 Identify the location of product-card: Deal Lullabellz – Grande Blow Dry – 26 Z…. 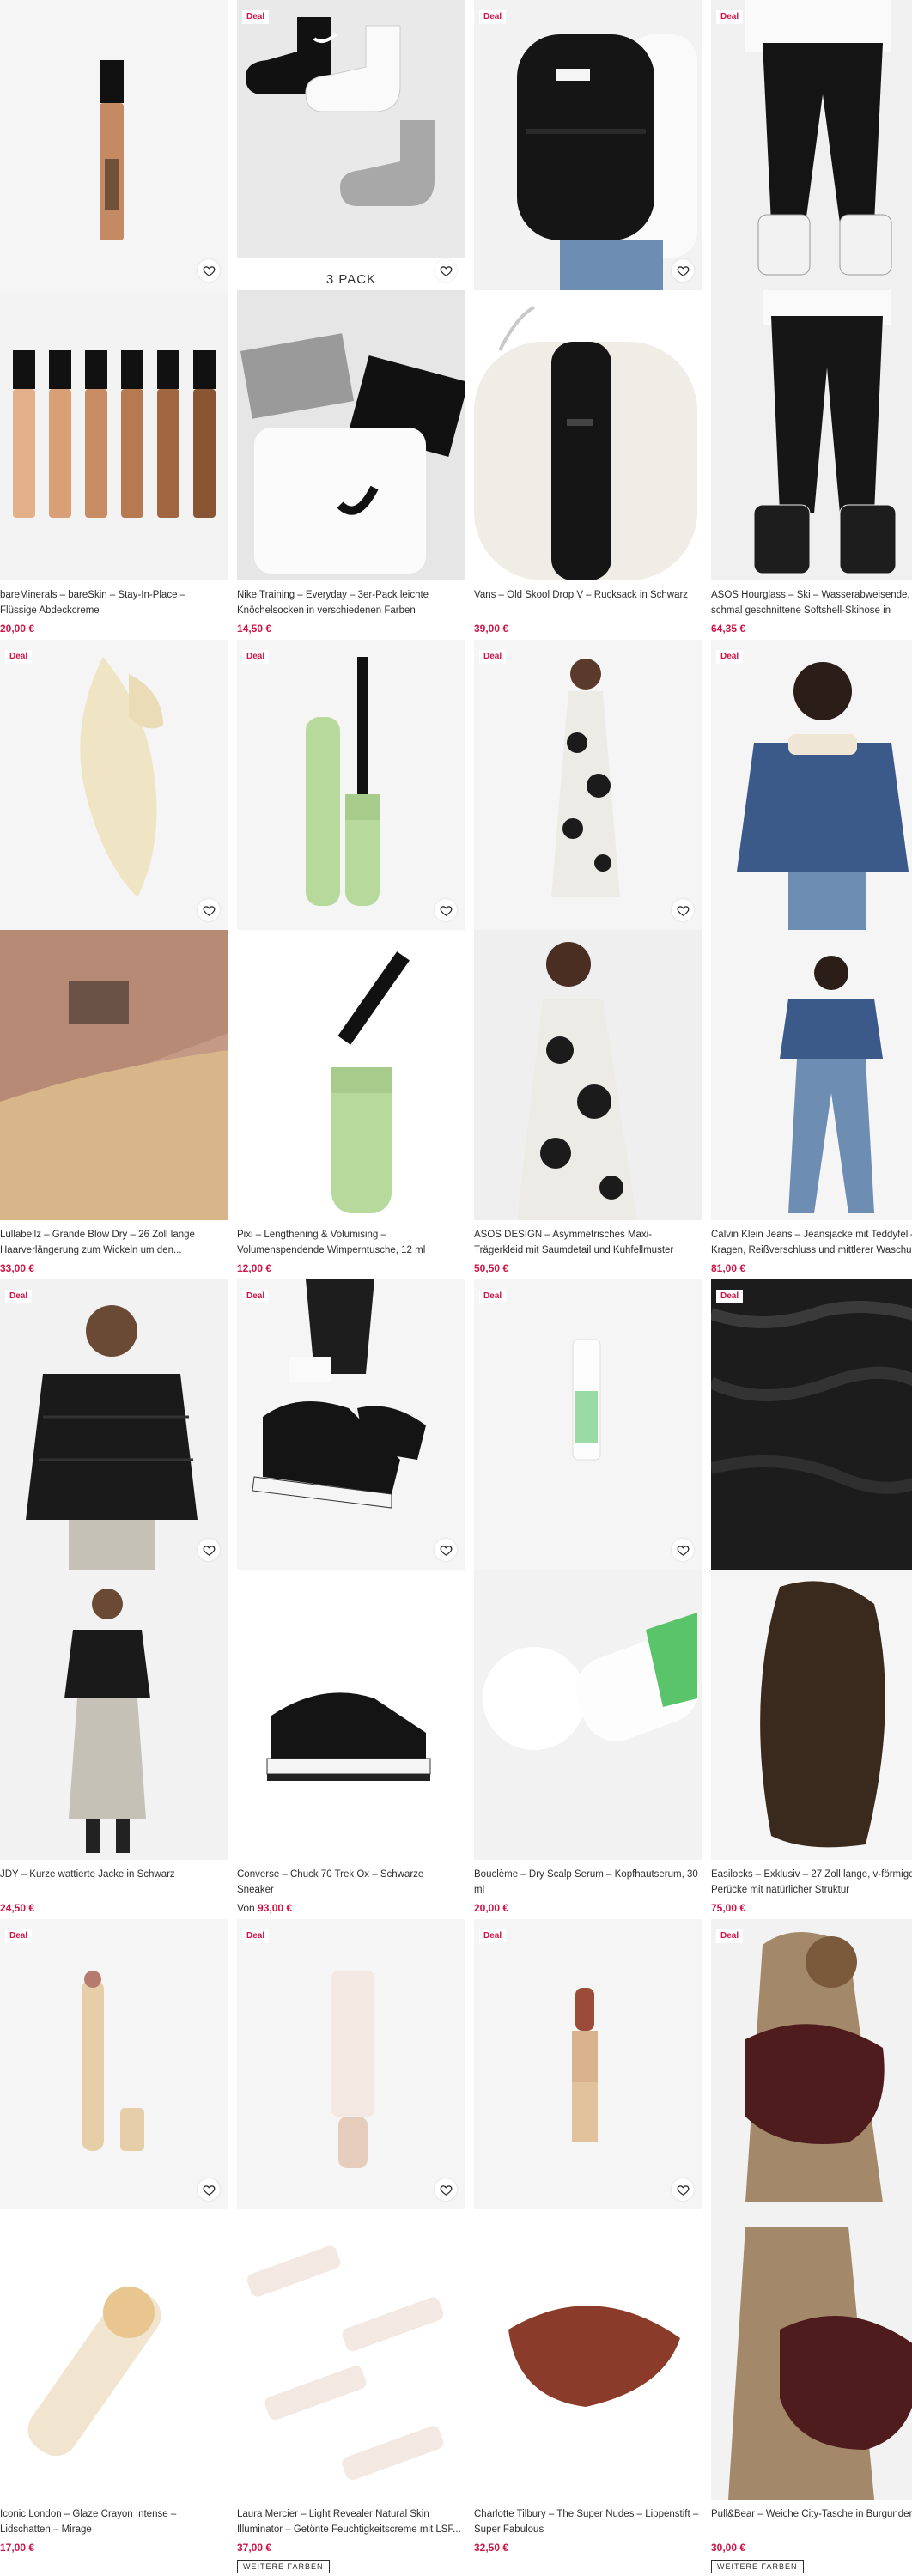
(114, 958).